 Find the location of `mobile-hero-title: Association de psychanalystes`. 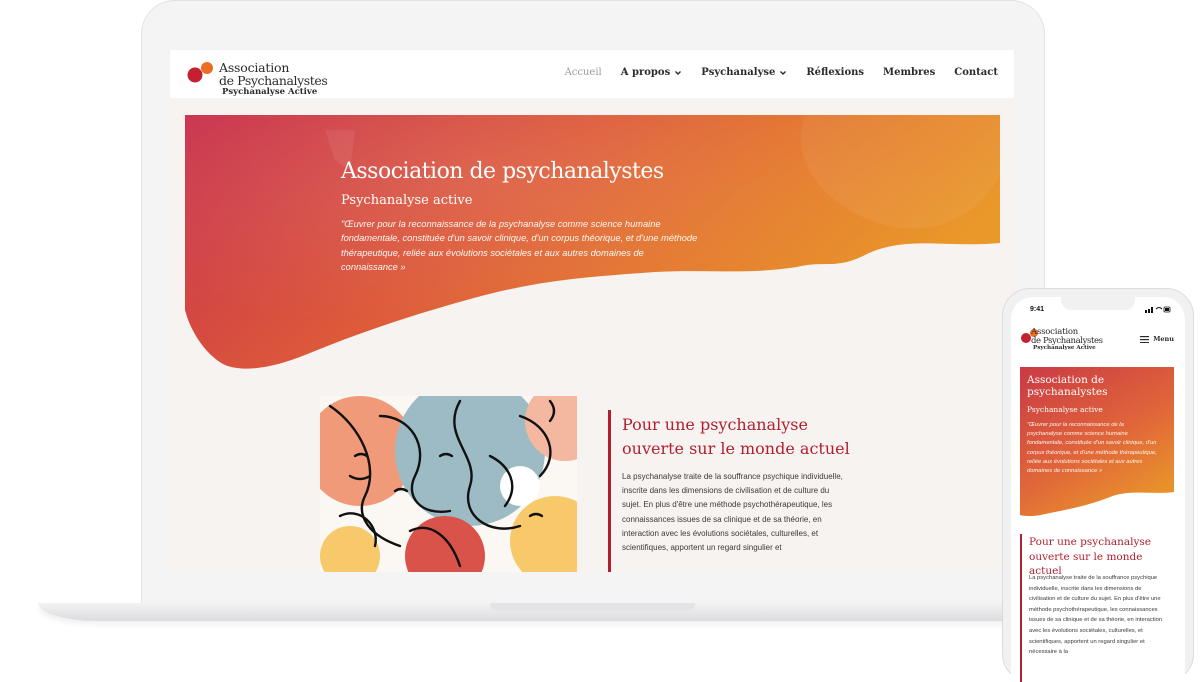

mobile-hero-title: Association de psychanalystes is located at coordinates (1067, 386).